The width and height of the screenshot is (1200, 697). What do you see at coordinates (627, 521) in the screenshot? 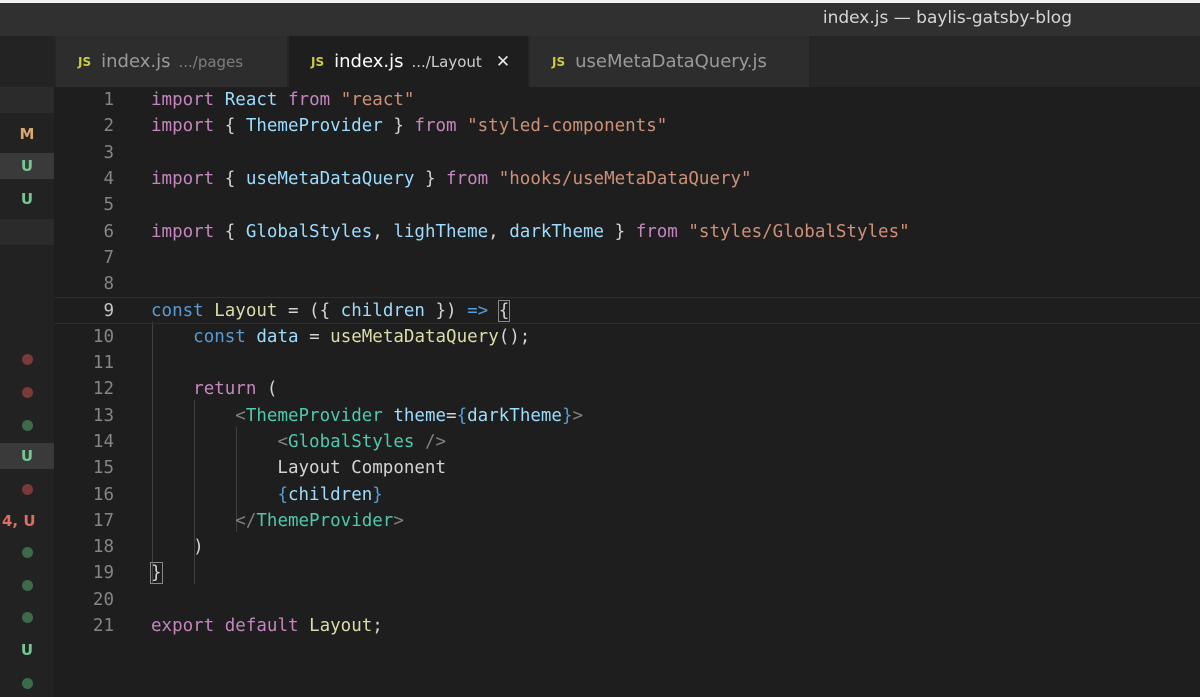
I see `code-line: 17 </ThemeProvider>` at bounding box center [627, 521].